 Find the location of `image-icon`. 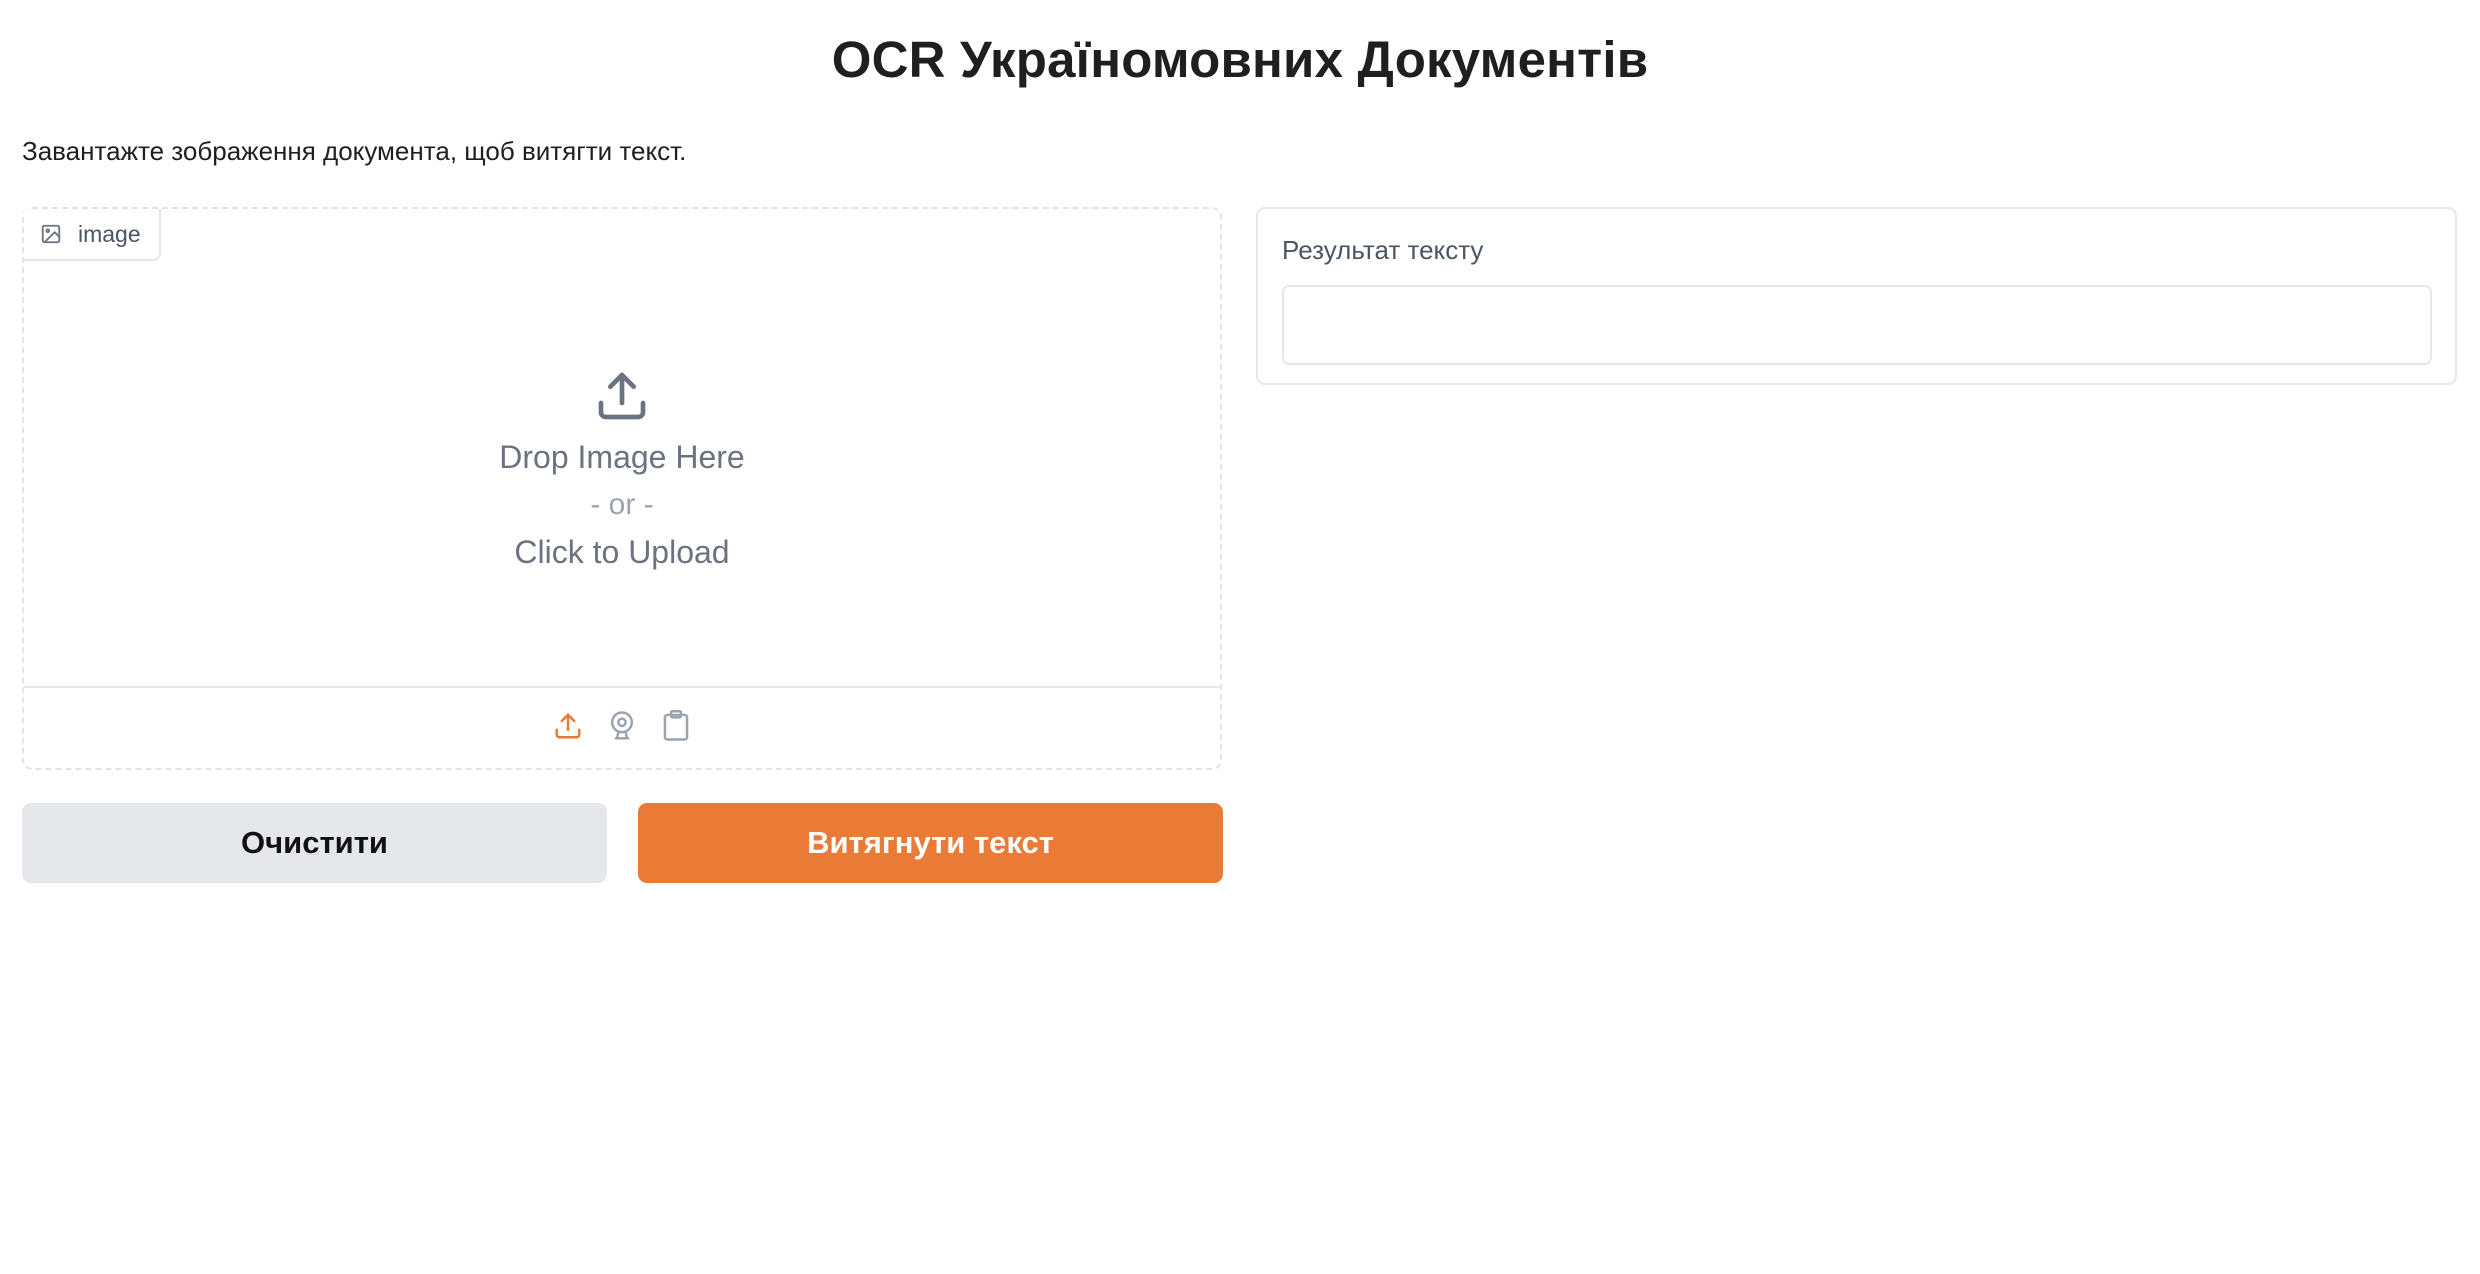

image-icon is located at coordinates (51, 234).